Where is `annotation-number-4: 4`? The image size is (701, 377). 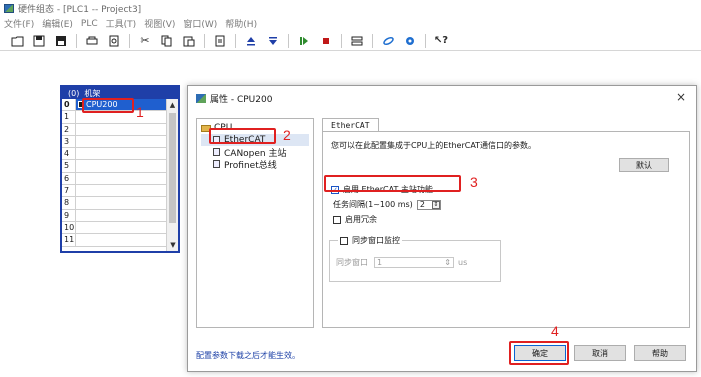 annotation-number-4: 4 is located at coordinates (555, 331).